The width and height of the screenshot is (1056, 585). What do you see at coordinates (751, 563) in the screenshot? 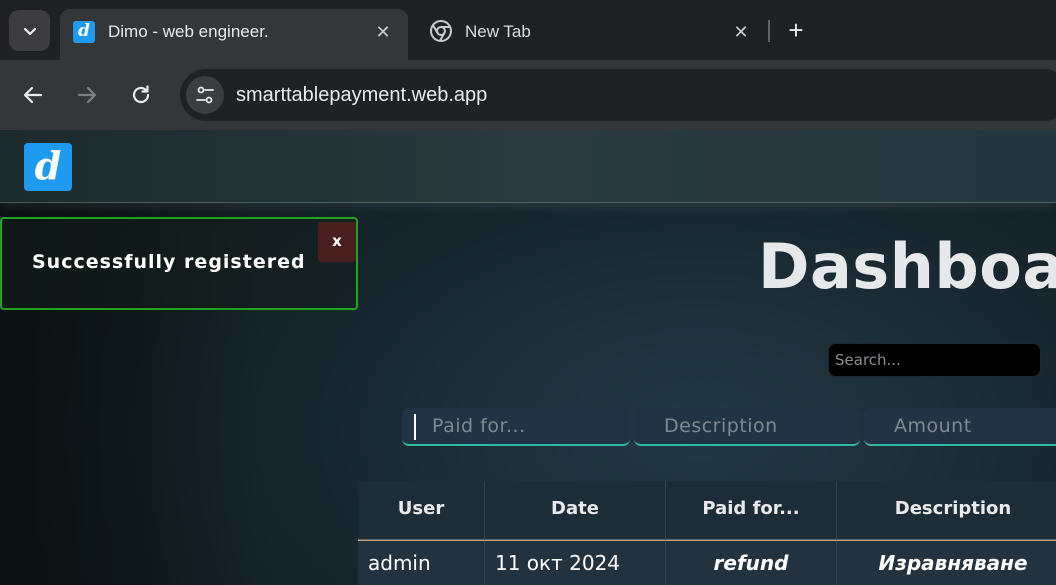
I see `cell-paid-for: refund` at bounding box center [751, 563].